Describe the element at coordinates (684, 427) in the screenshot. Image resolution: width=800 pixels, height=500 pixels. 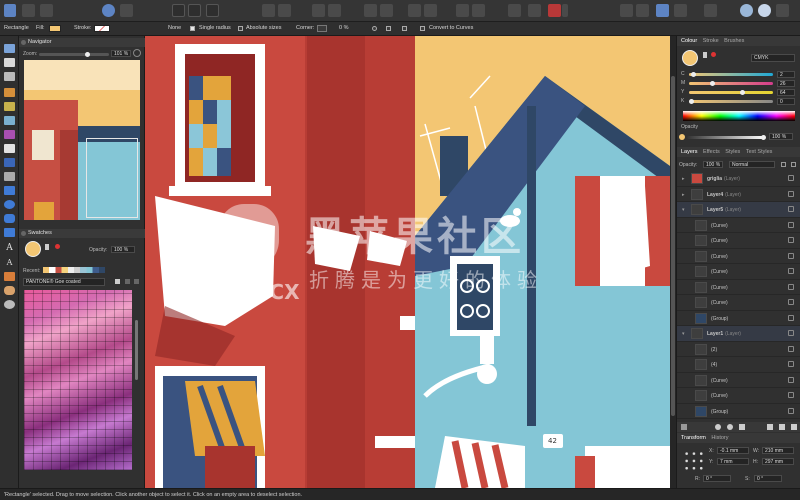
I see `add-layer-icon` at that location.